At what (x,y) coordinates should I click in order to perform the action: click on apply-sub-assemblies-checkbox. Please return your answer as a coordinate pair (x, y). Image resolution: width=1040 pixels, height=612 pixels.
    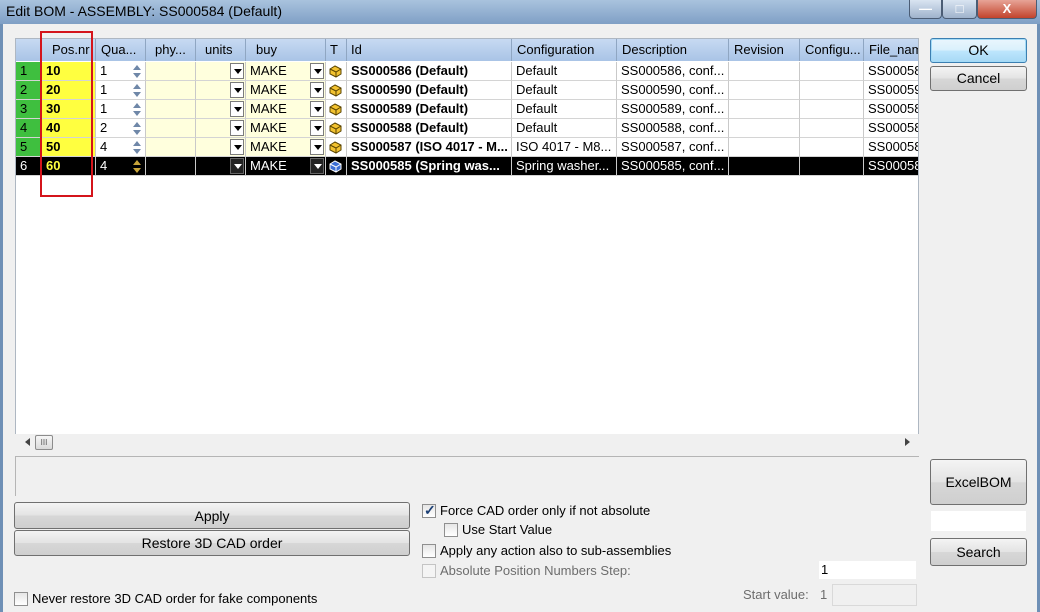
    Looking at the image, I should click on (429, 551).